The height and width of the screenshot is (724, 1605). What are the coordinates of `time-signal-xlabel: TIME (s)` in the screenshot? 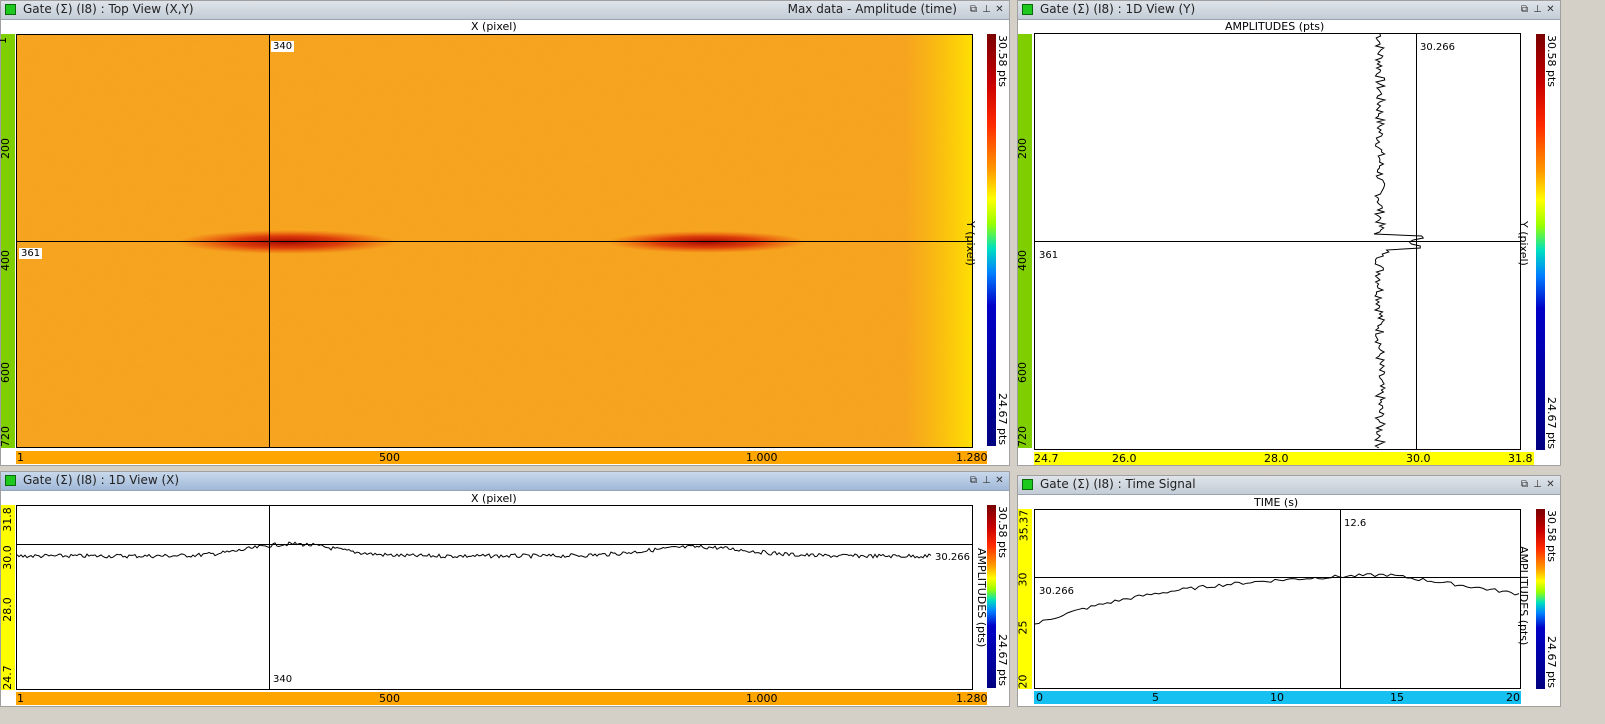 It's located at (1276, 502).